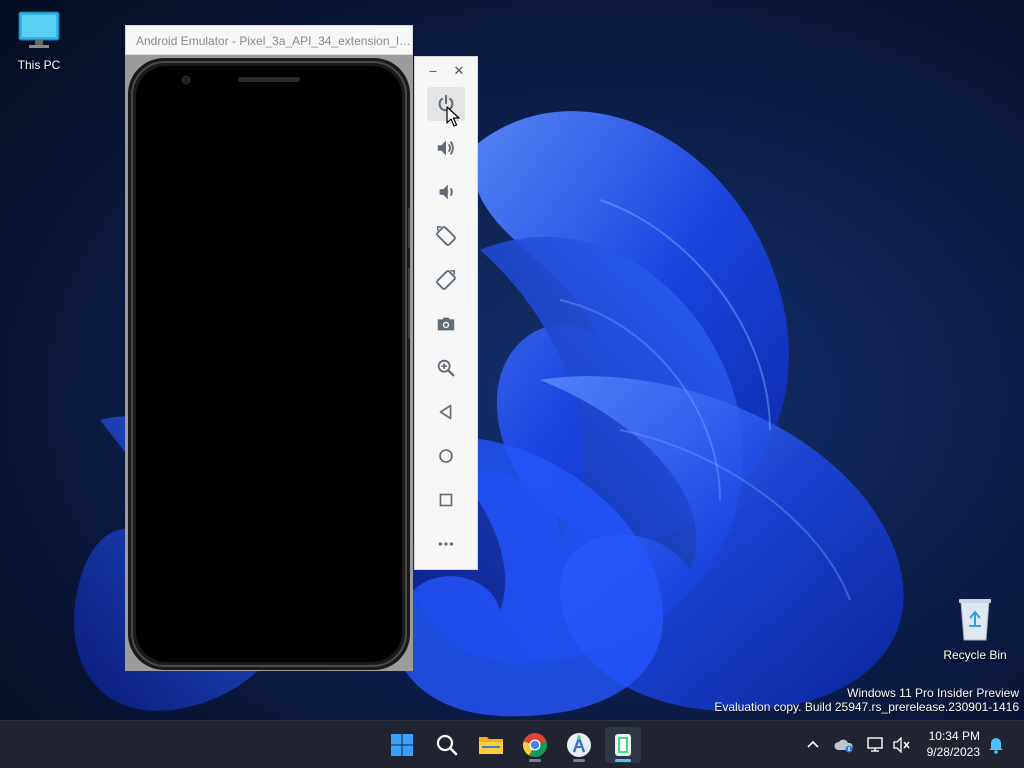  I want to click on overview-button, so click(446, 500).